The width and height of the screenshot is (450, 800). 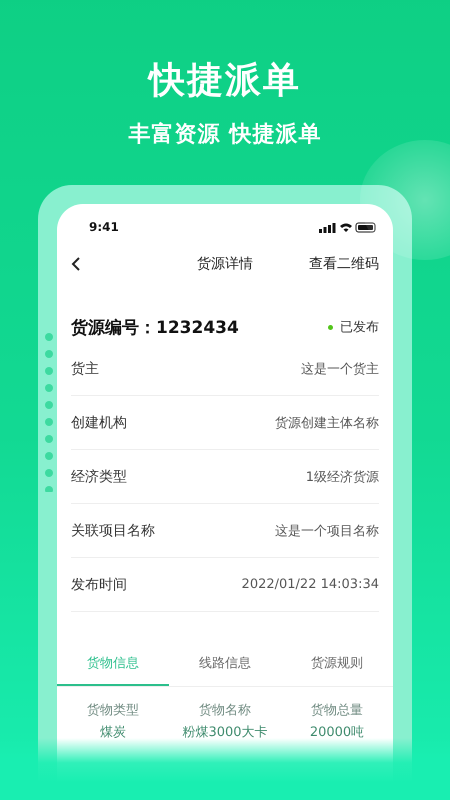 What do you see at coordinates (99, 585) in the screenshot?
I see `field-label: 发布时间` at bounding box center [99, 585].